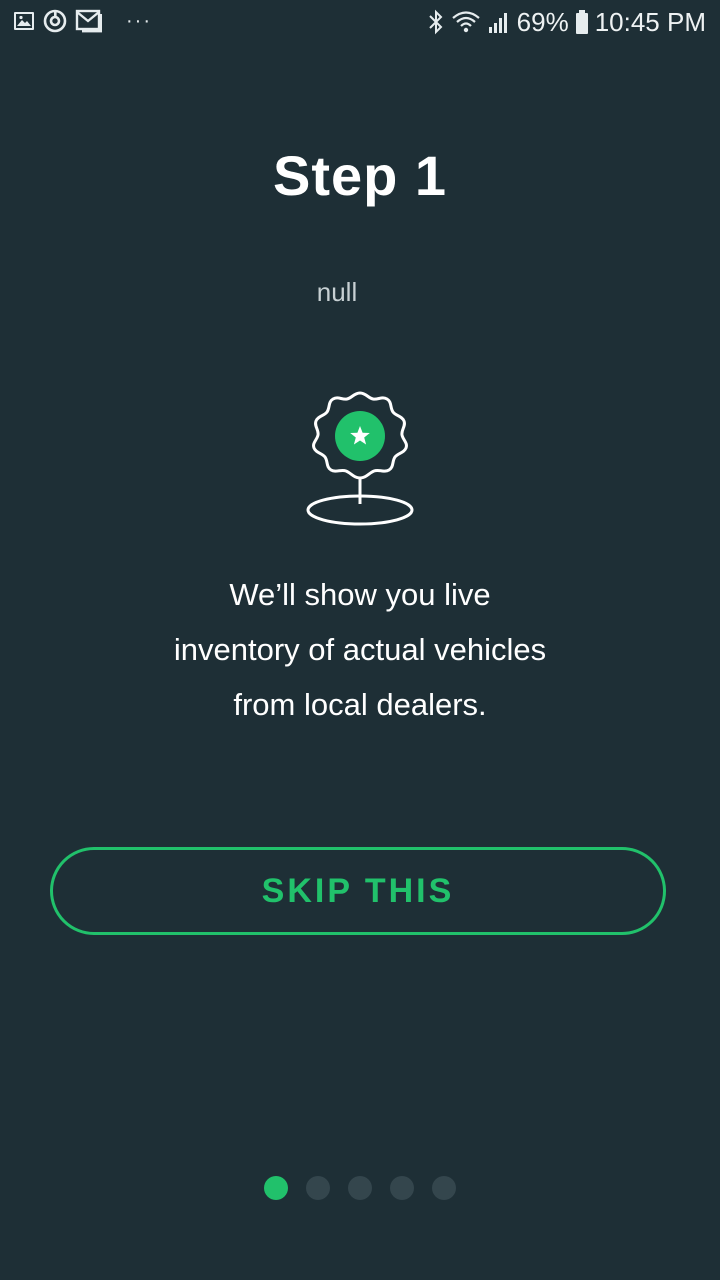 This screenshot has width=720, height=1280. Describe the element at coordinates (360, 175) in the screenshot. I see `step-title: Step 1` at that location.